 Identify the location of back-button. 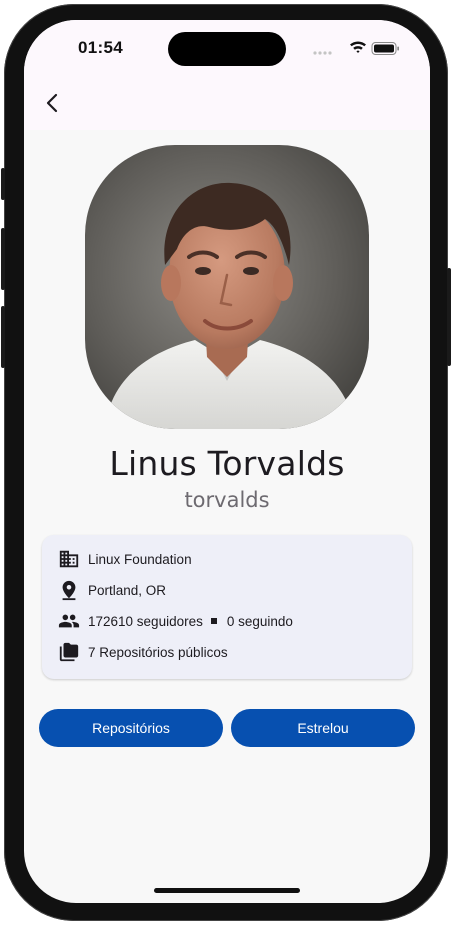
(53, 103).